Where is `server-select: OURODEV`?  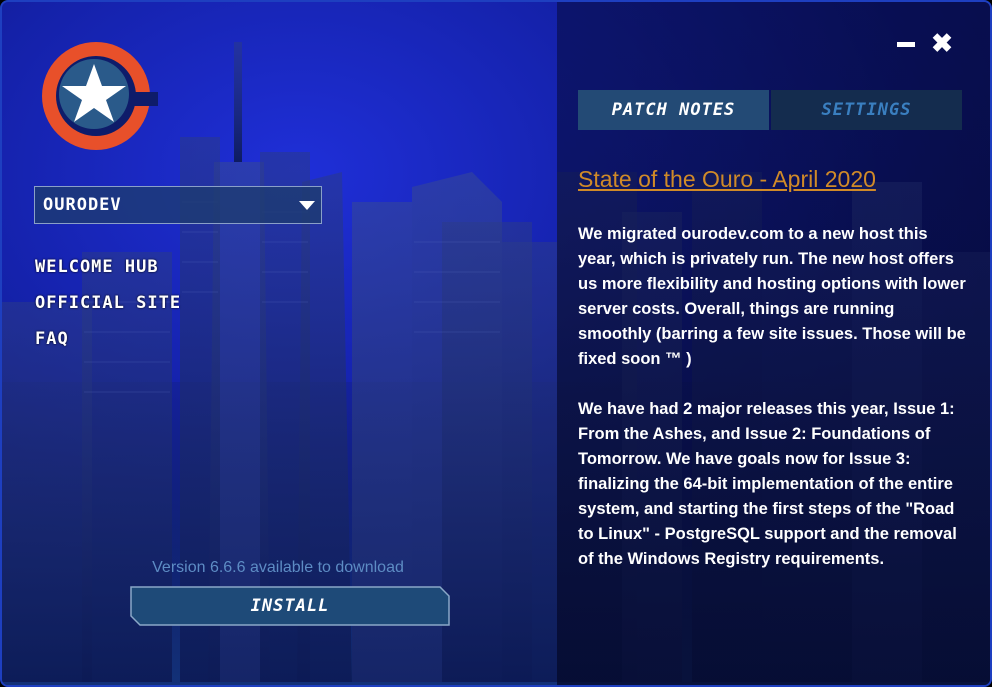 server-select: OURODEV is located at coordinates (178, 205).